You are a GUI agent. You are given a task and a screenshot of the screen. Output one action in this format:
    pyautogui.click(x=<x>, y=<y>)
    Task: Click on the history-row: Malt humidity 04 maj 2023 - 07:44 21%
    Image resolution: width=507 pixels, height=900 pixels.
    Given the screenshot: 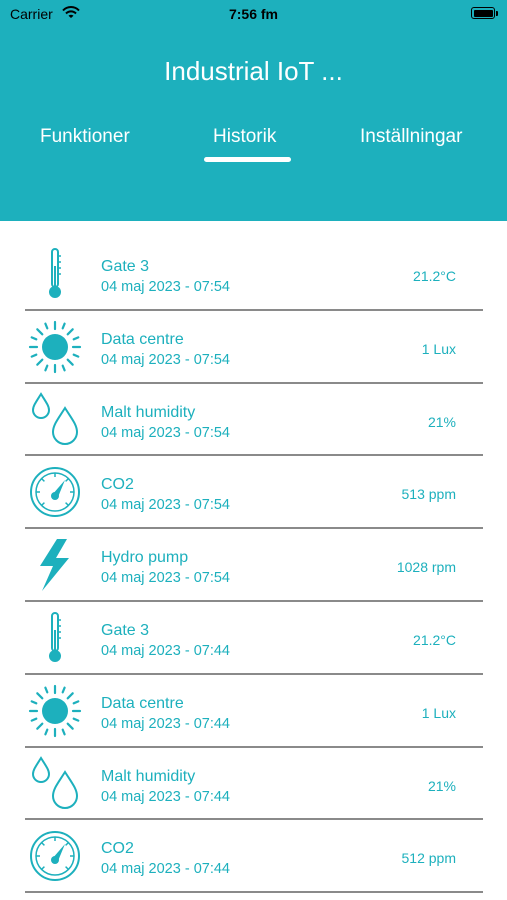 What is the action you would take?
    pyautogui.click(x=254, y=784)
    